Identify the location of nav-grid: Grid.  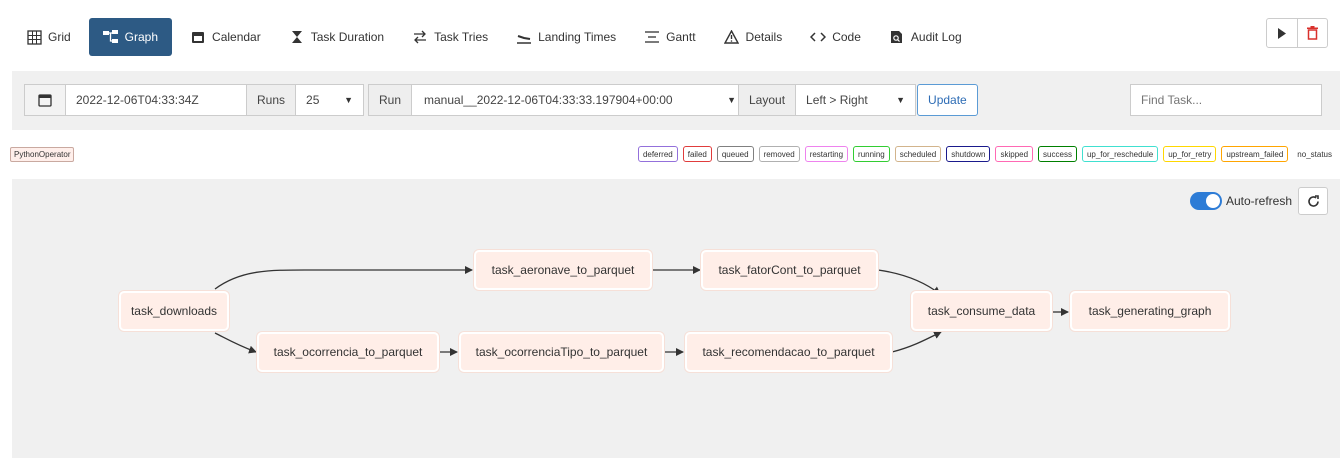
(48, 37).